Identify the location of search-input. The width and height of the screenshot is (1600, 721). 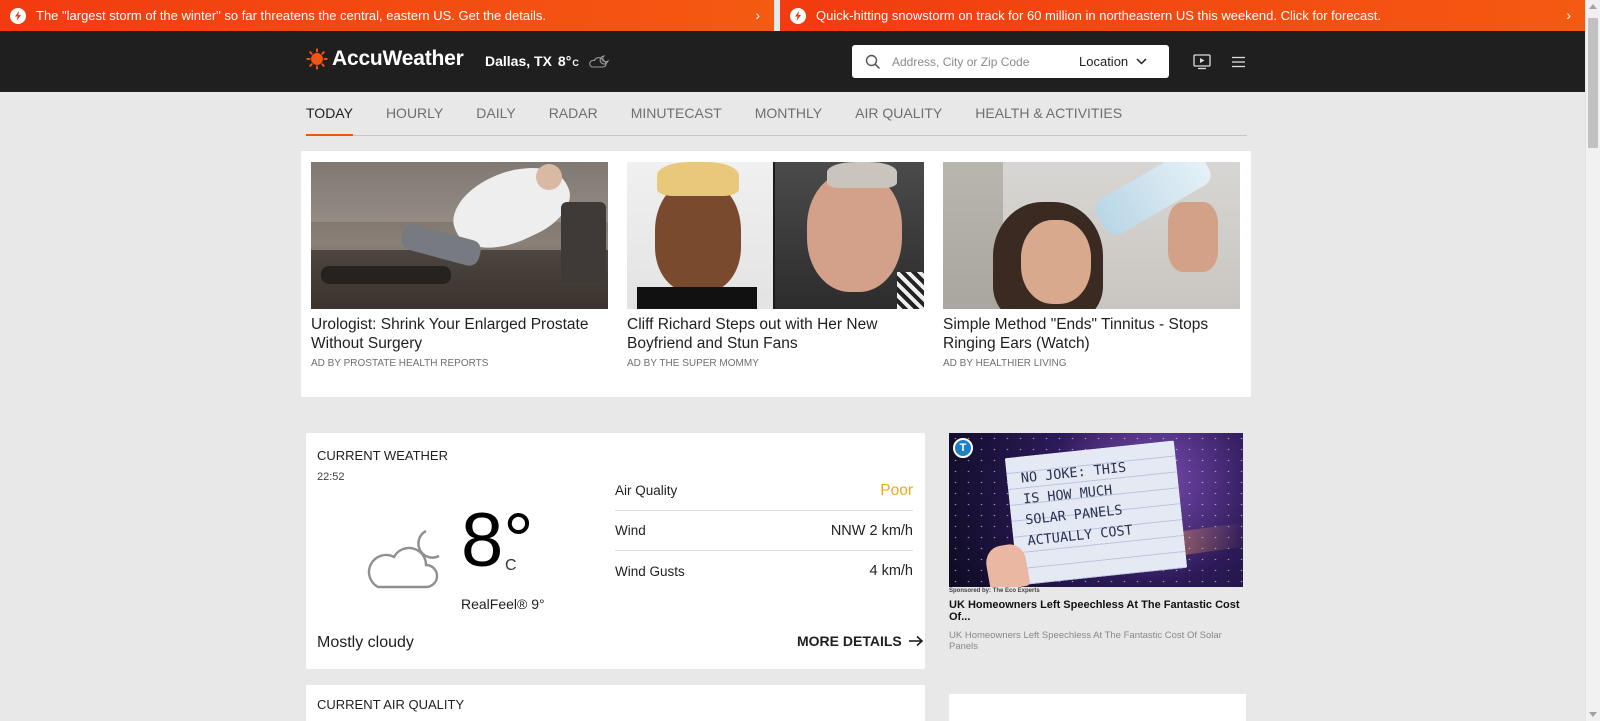
(977, 61).